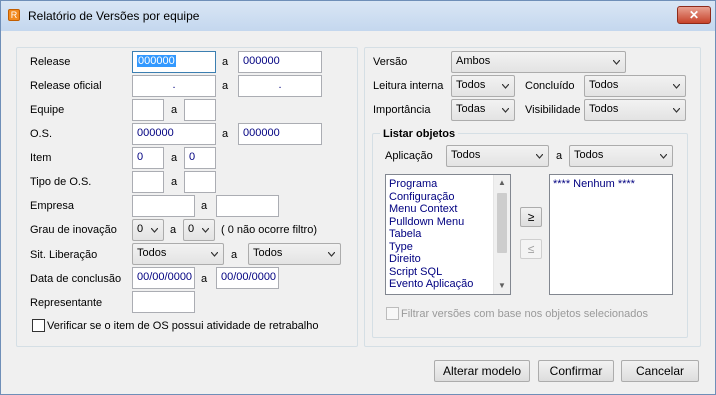 The width and height of the screenshot is (716, 395). Describe the element at coordinates (148, 158) in the screenshot. I see `item-from-input: 0` at that location.